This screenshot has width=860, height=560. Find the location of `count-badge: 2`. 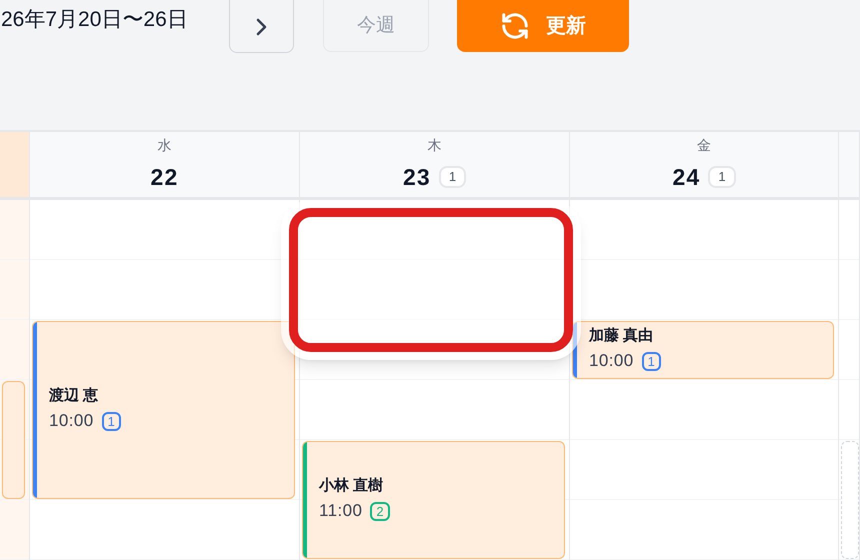

count-badge: 2 is located at coordinates (380, 511).